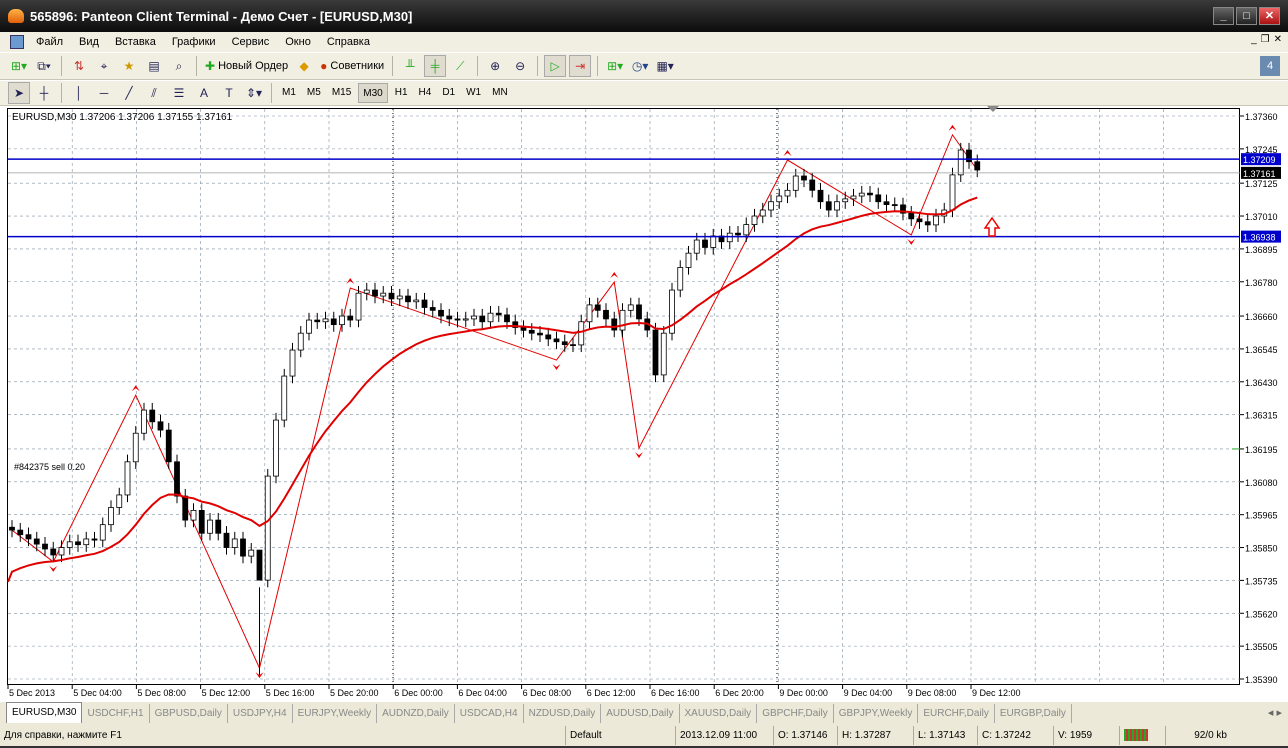 This screenshot has height=748, width=1288. I want to click on level-price-label: 1.36938, so click(1259, 238).